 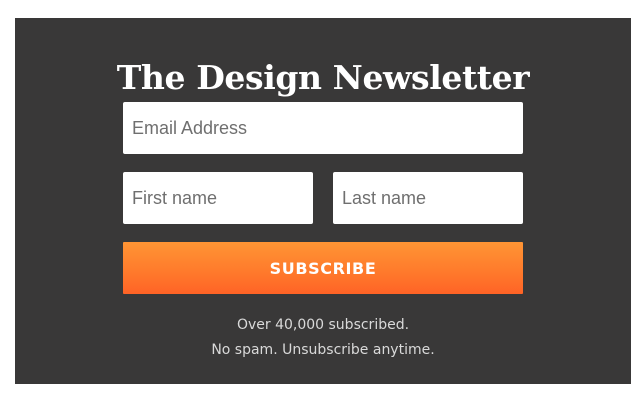 What do you see at coordinates (323, 128) in the screenshot?
I see `email-address-input` at bounding box center [323, 128].